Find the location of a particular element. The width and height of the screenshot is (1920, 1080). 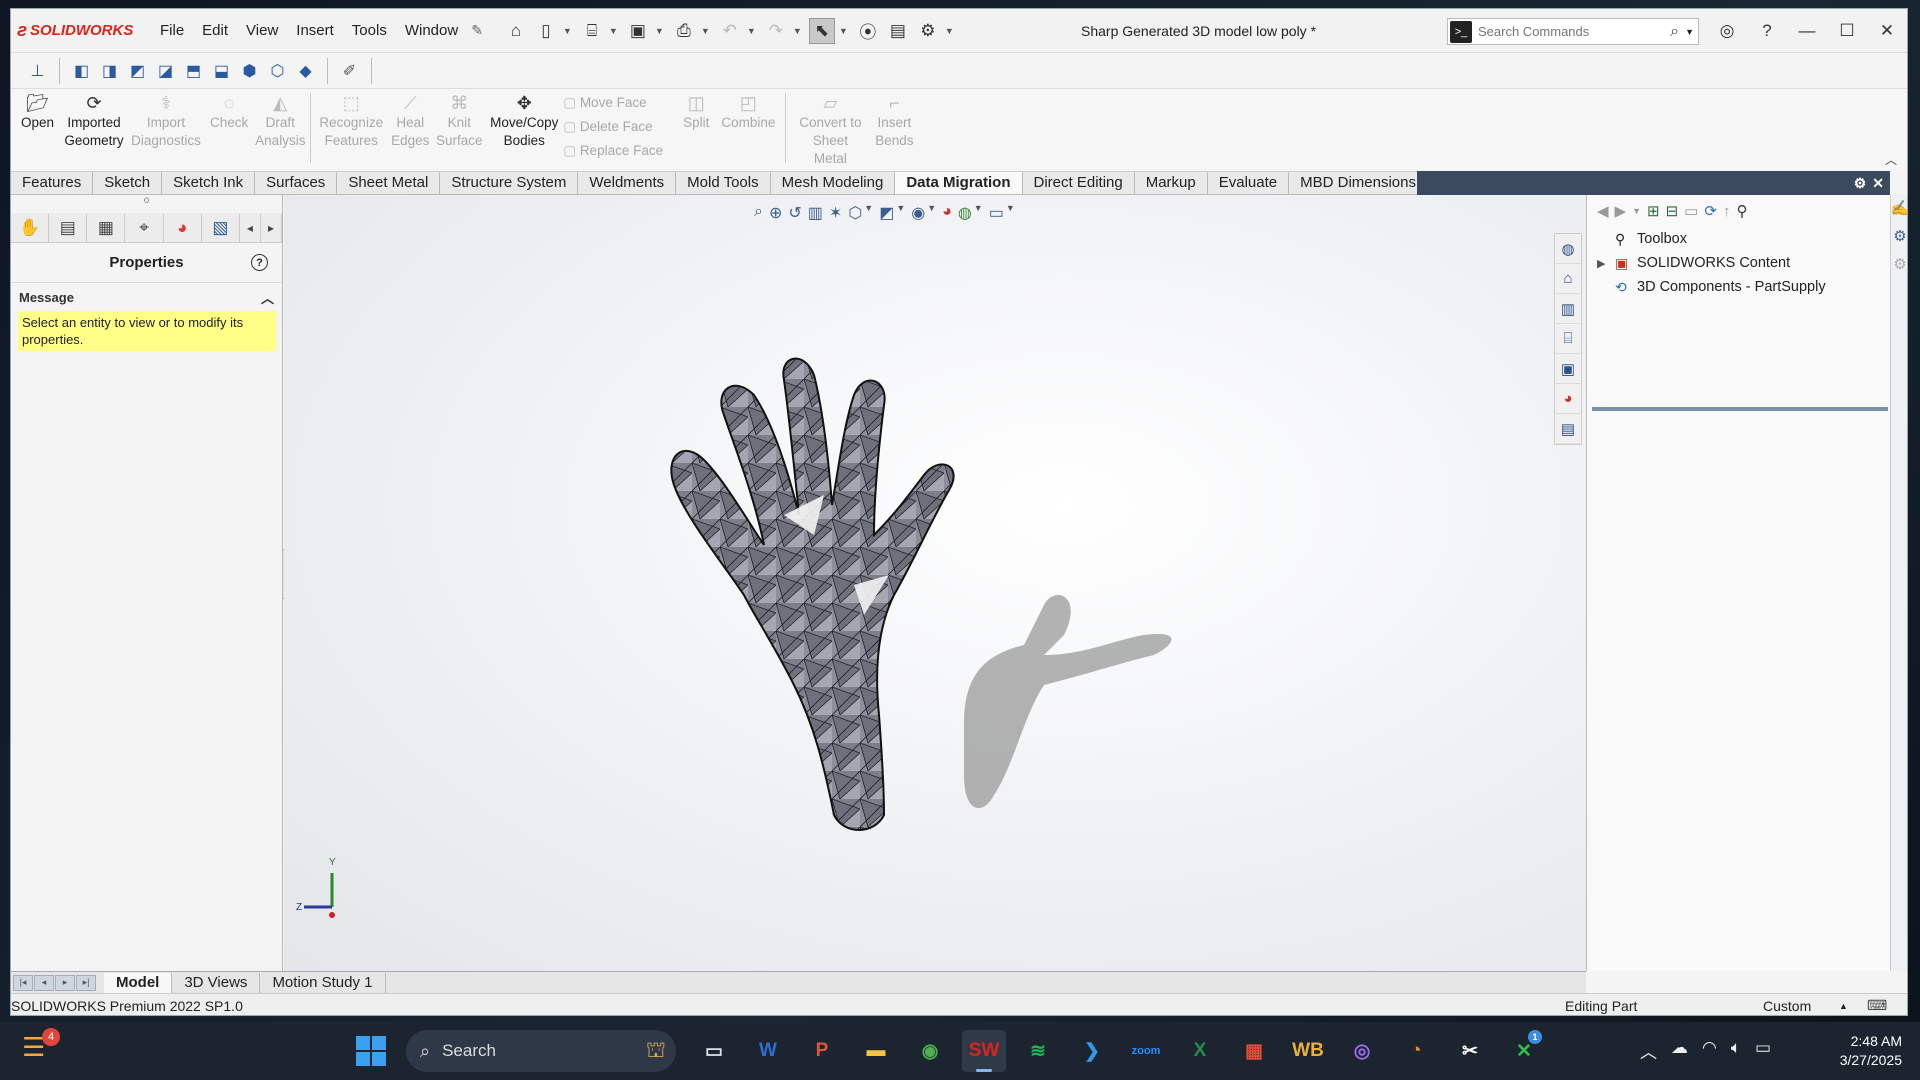

create-new-folder-icon: ▭ is located at coordinates (1691, 211).